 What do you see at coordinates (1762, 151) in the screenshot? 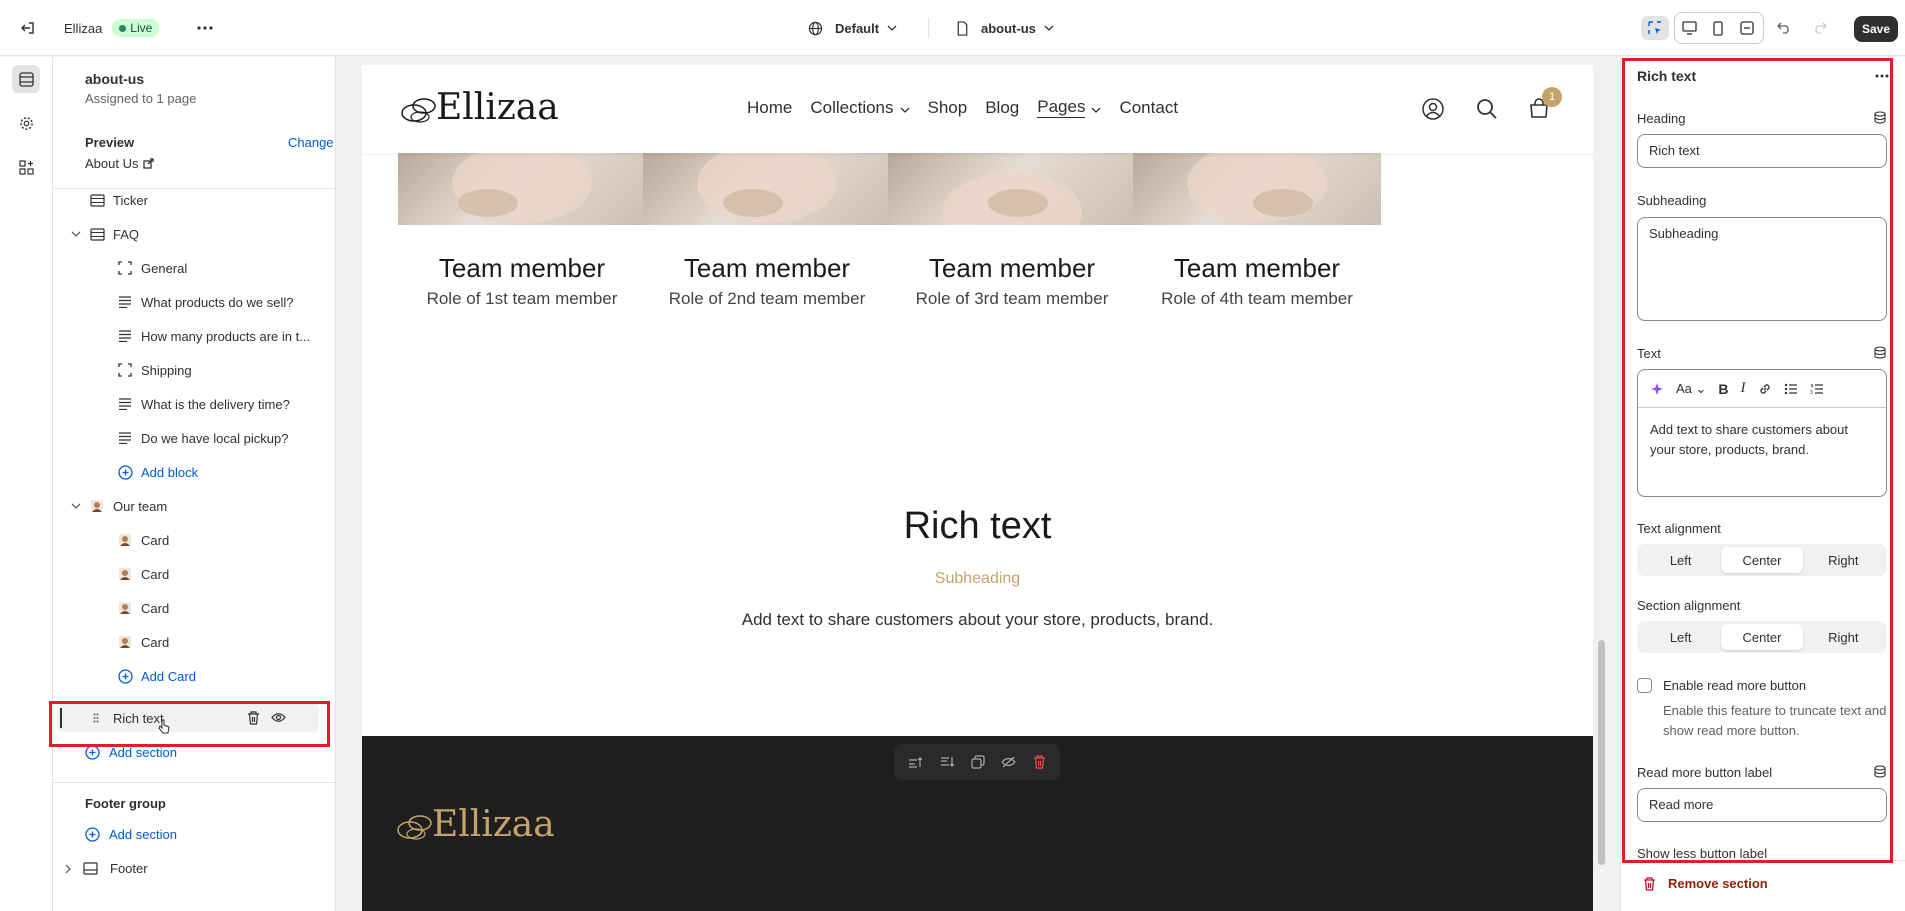
I see `heading-input: Rich text` at bounding box center [1762, 151].